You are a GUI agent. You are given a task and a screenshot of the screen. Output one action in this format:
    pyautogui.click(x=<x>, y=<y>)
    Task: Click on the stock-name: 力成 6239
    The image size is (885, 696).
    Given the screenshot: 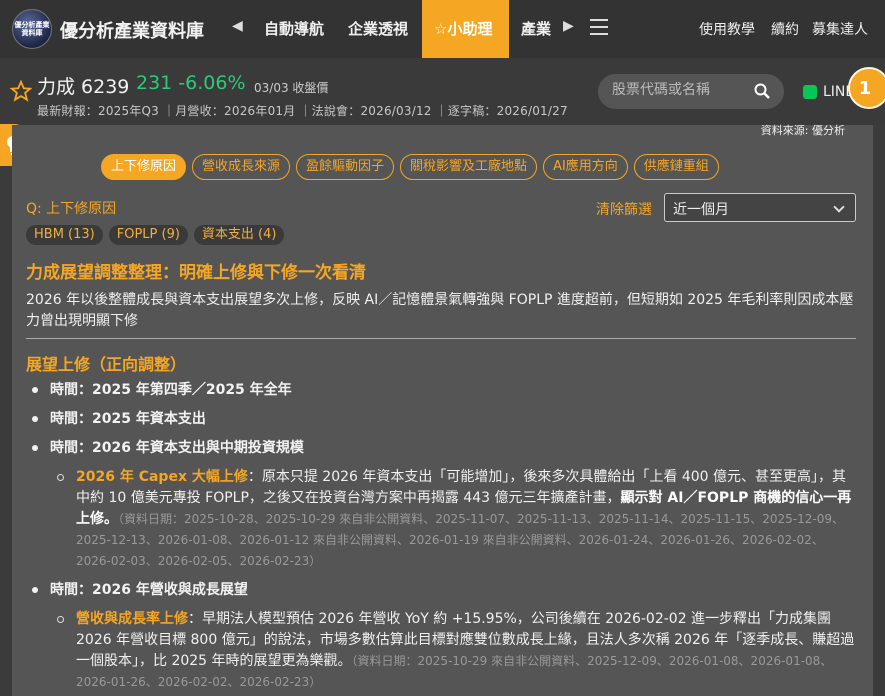 What is the action you would take?
    pyautogui.click(x=83, y=87)
    